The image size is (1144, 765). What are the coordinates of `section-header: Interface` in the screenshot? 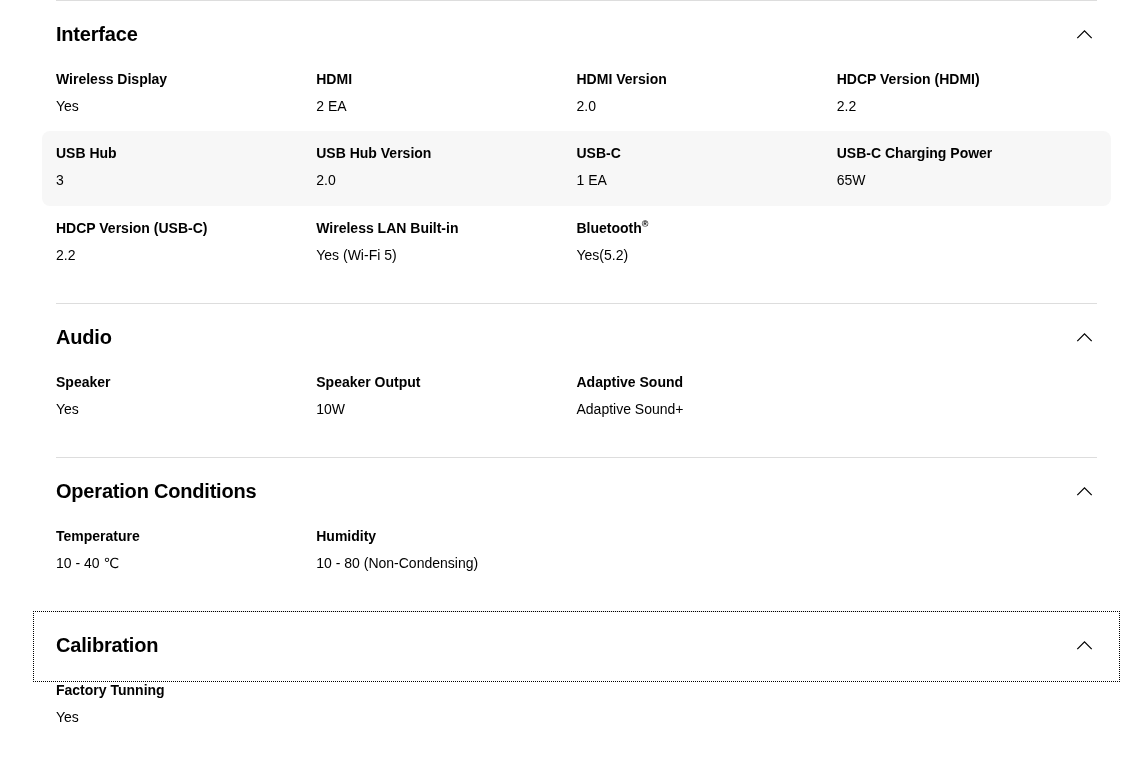 It's located at (576, 29).